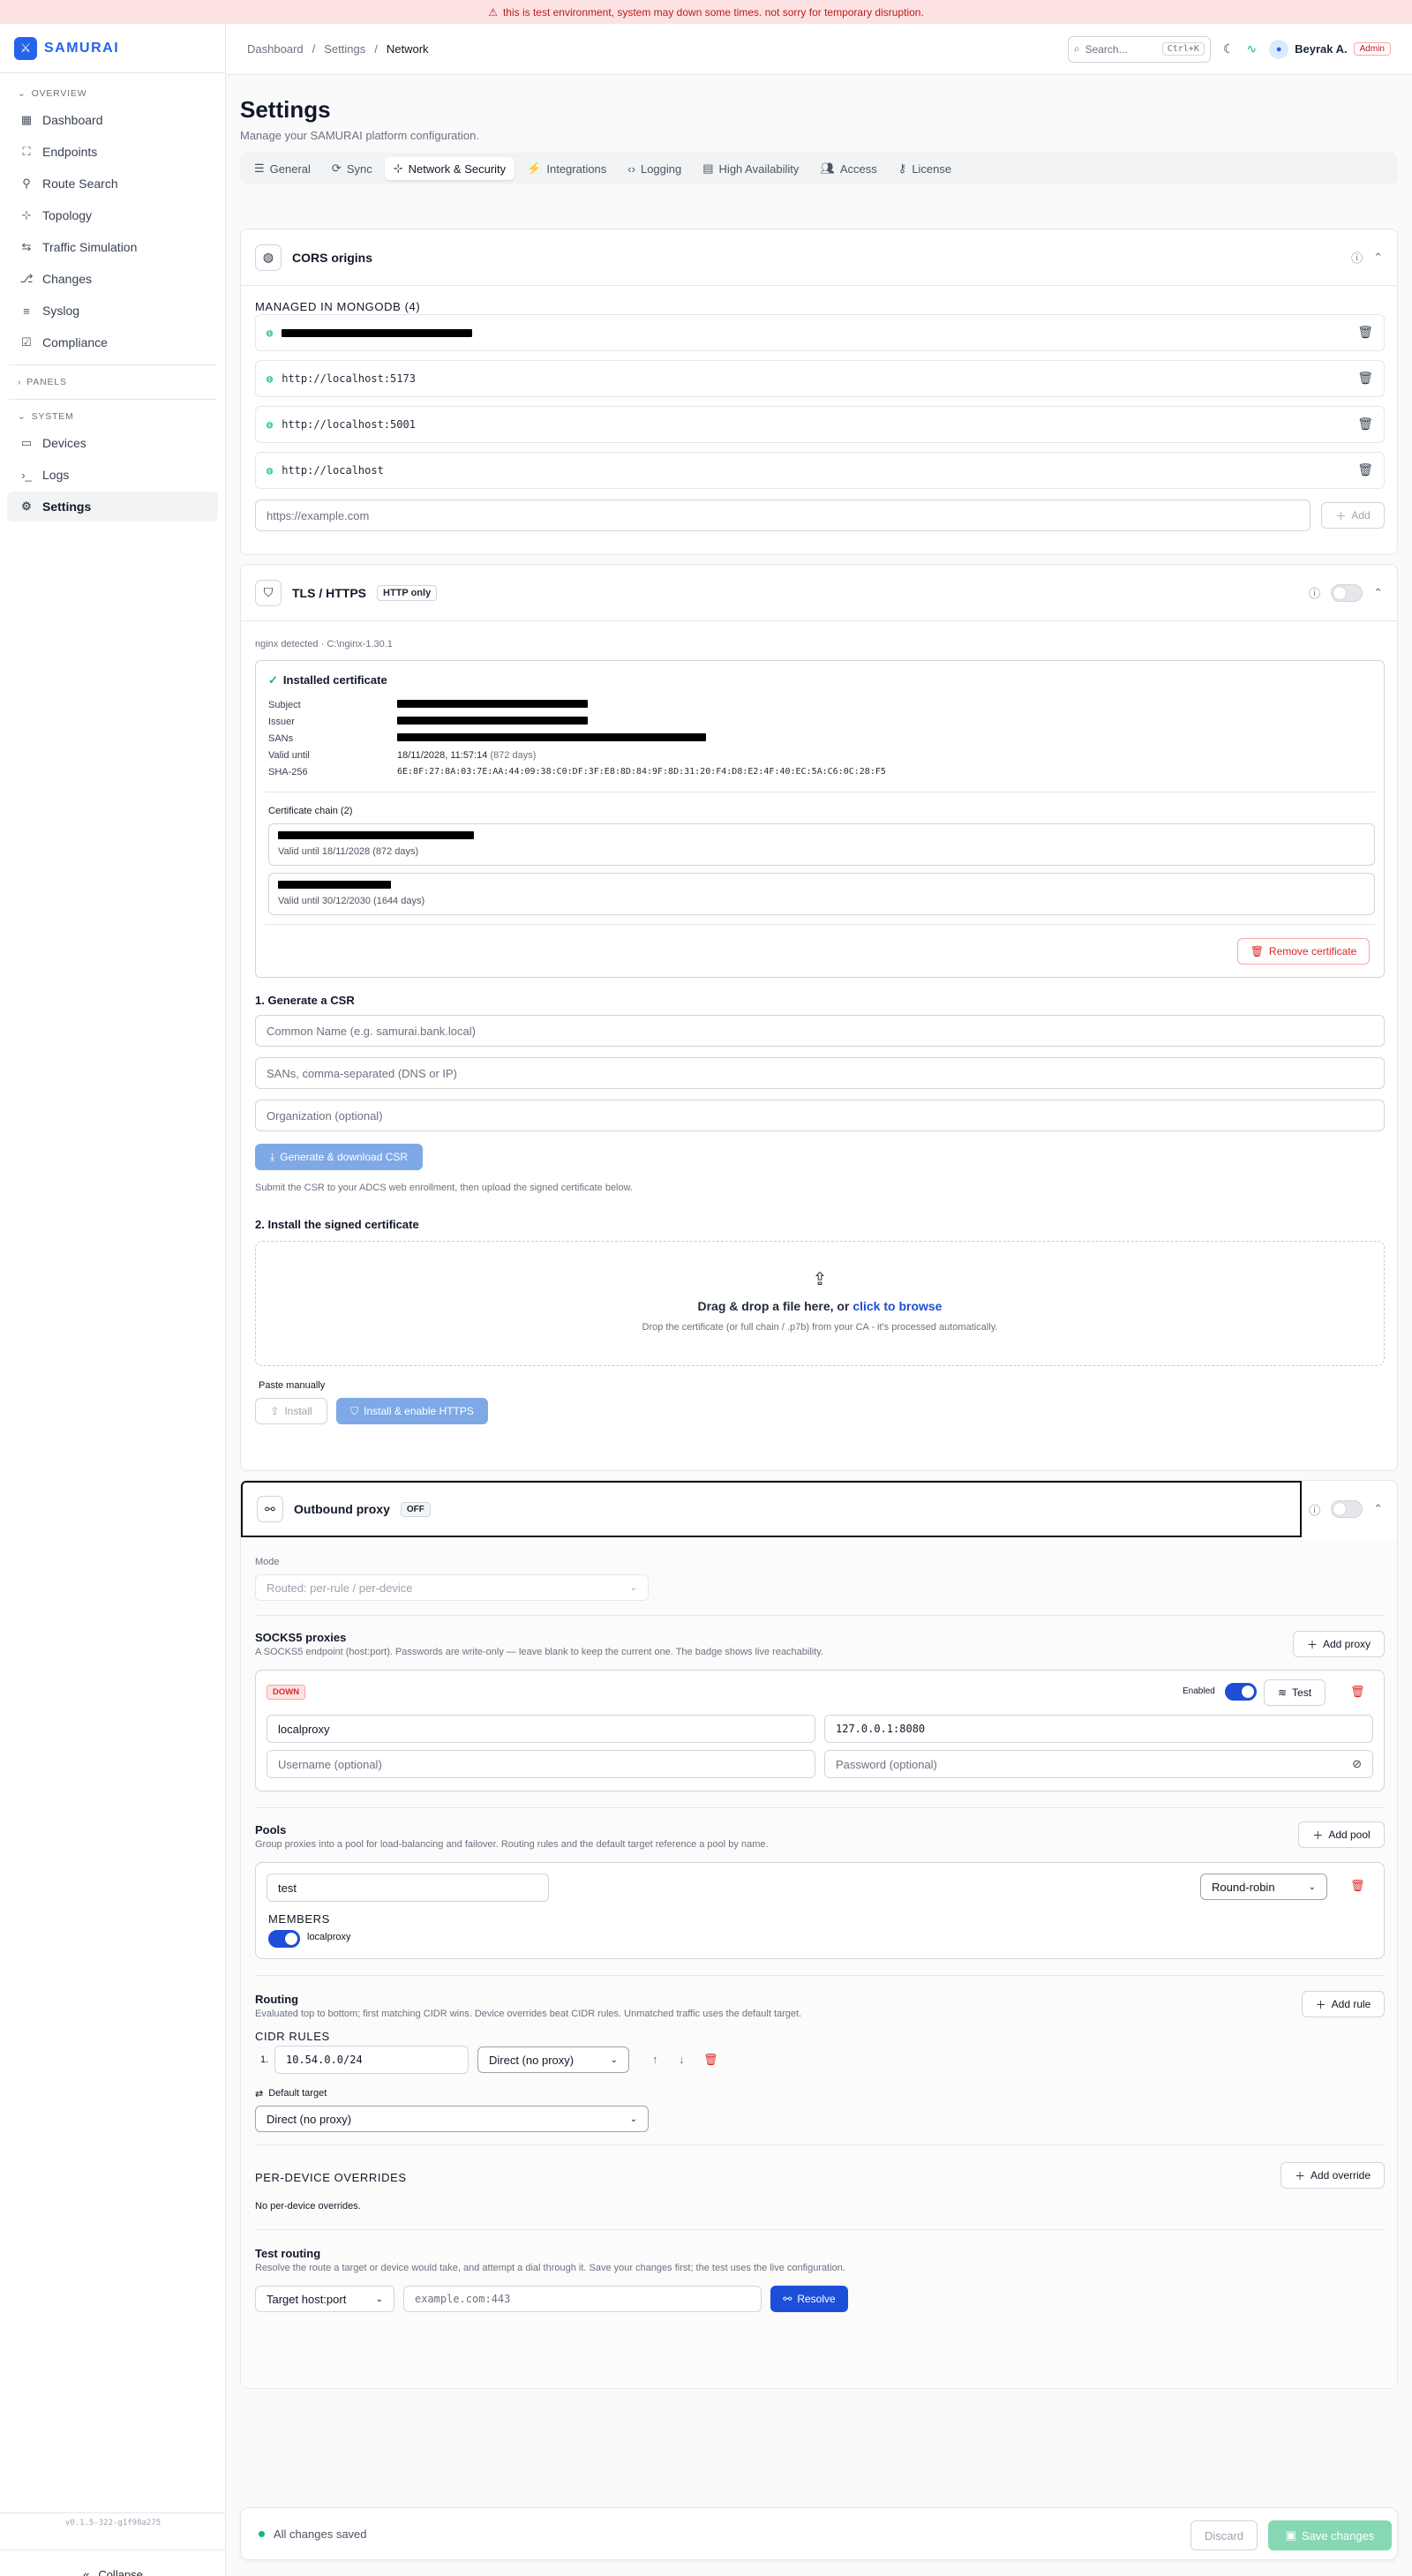 This screenshot has width=1412, height=2576. Describe the element at coordinates (371, 2060) in the screenshot. I see `rule-cidr-input: 10.54.0.0/24` at that location.